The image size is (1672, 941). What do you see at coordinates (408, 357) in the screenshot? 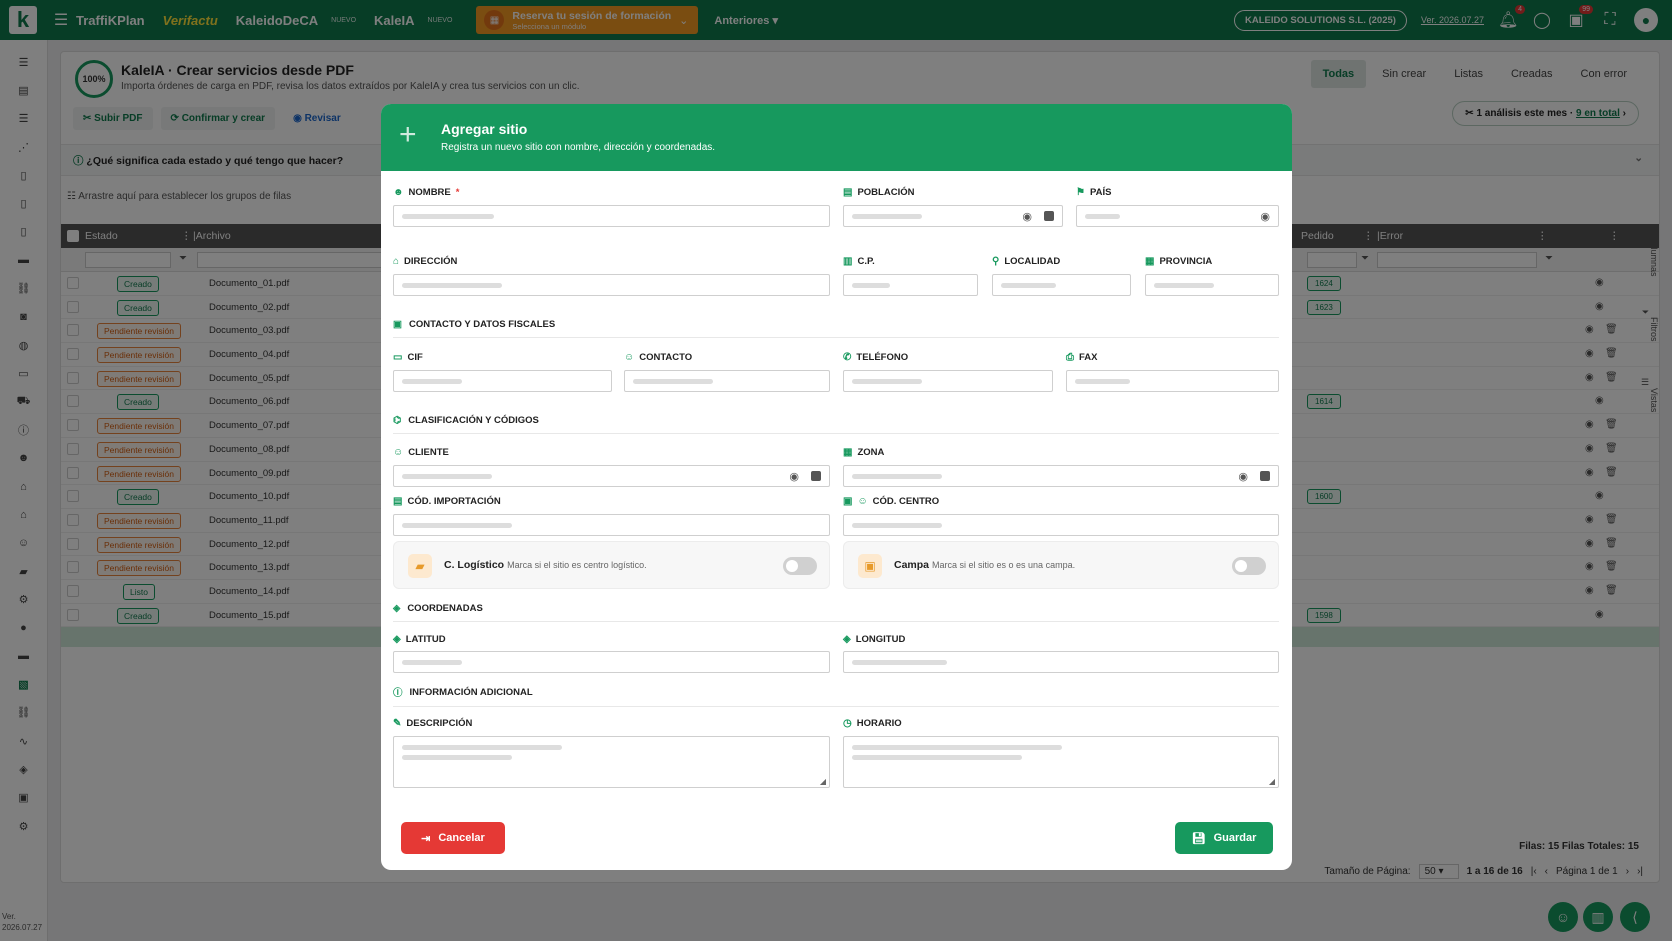
I see `label-cif: ▭ CIF` at bounding box center [408, 357].